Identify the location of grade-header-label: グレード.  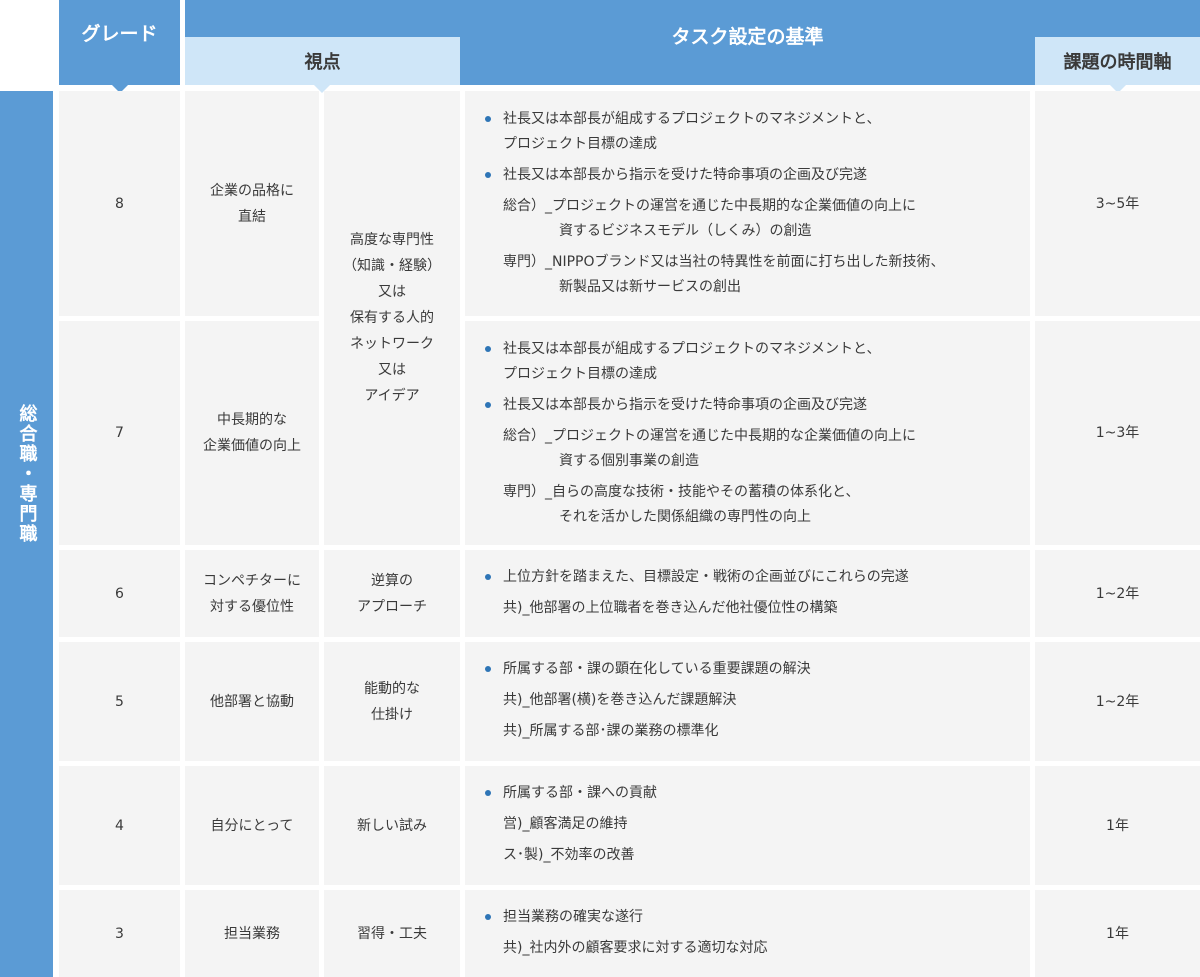
(119, 34).